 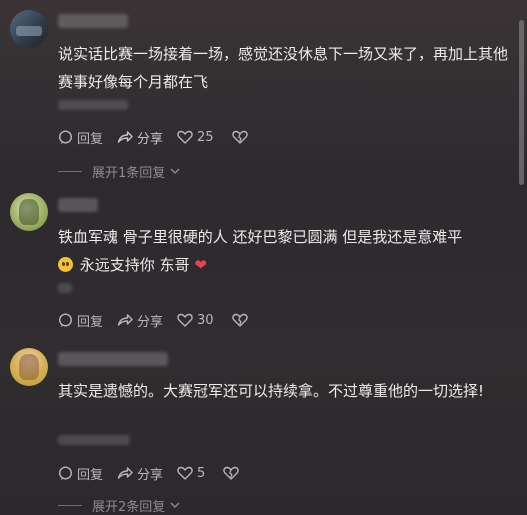 I want to click on like-button: 30, so click(x=195, y=320).